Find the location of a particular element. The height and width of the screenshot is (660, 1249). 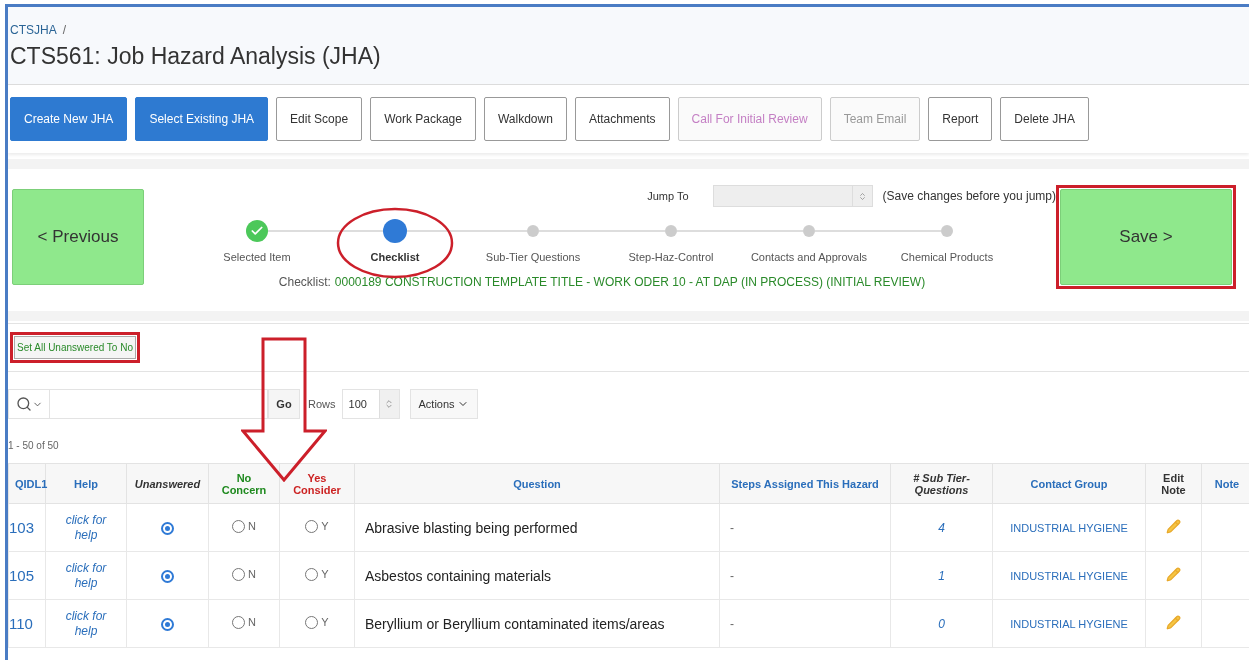

jump-to-select is located at coordinates (792, 196).